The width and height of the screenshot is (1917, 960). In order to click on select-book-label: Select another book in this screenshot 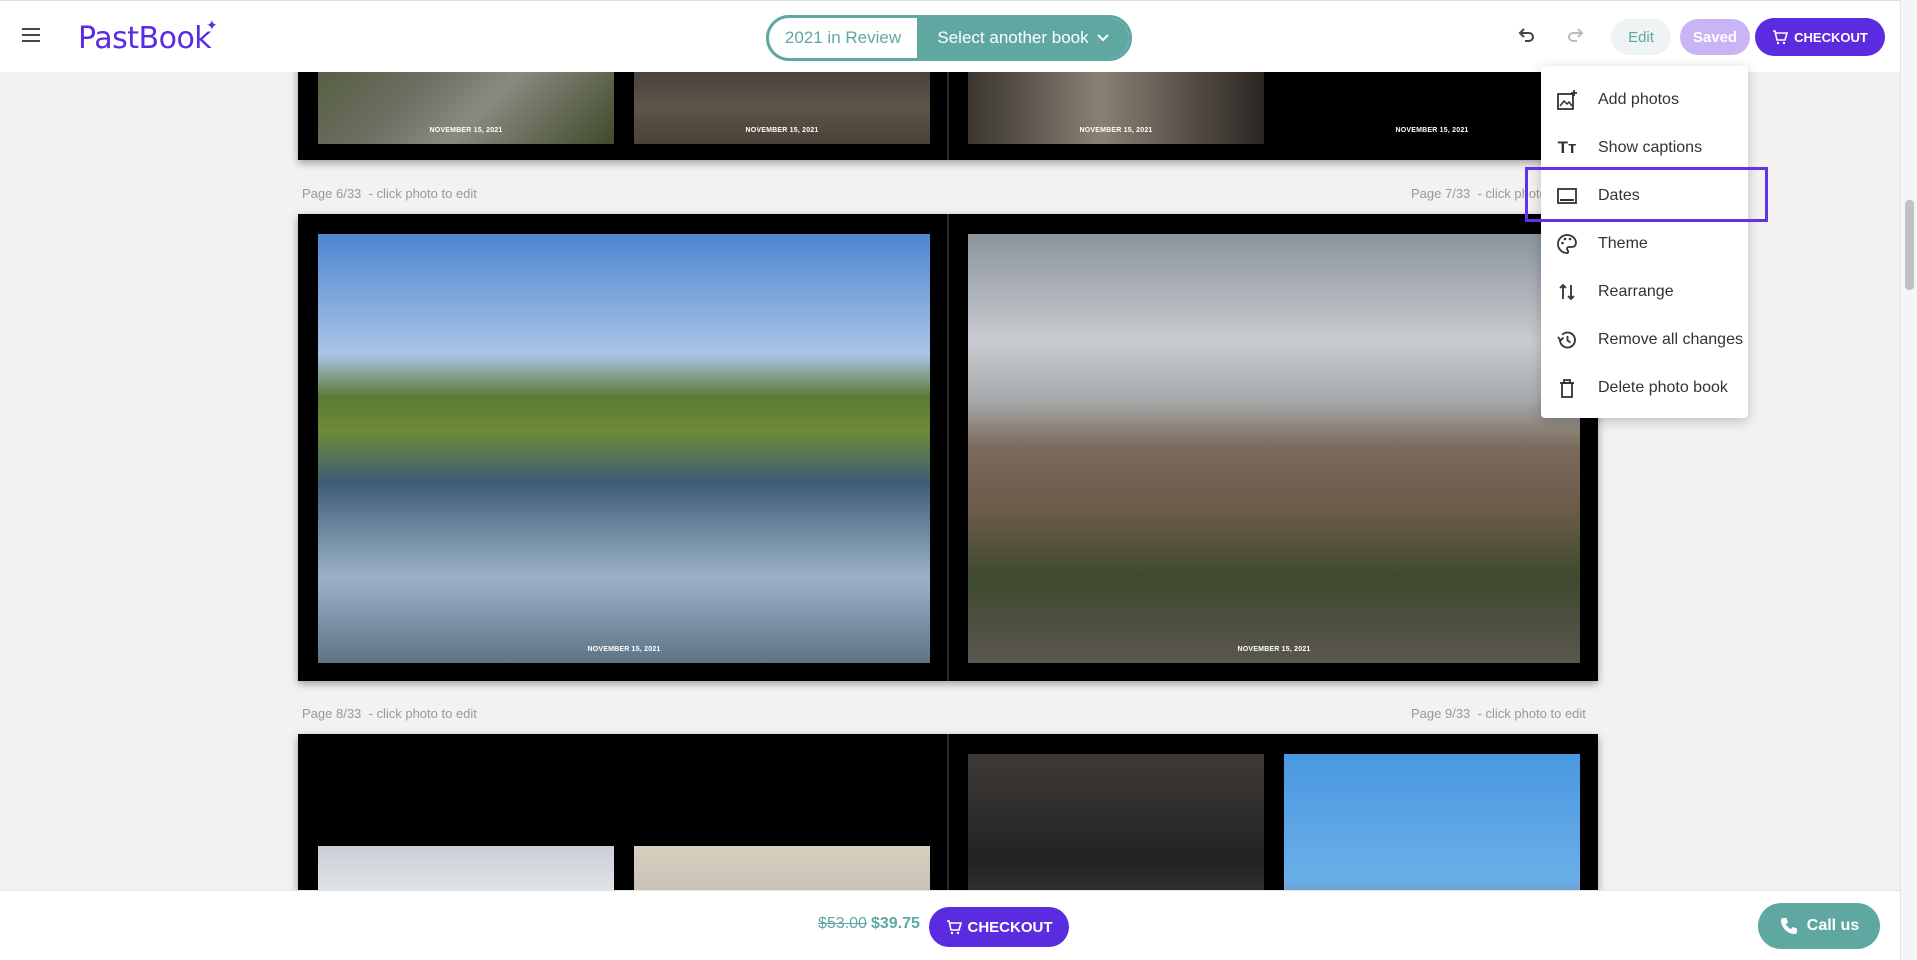, I will do `click(1013, 37)`.